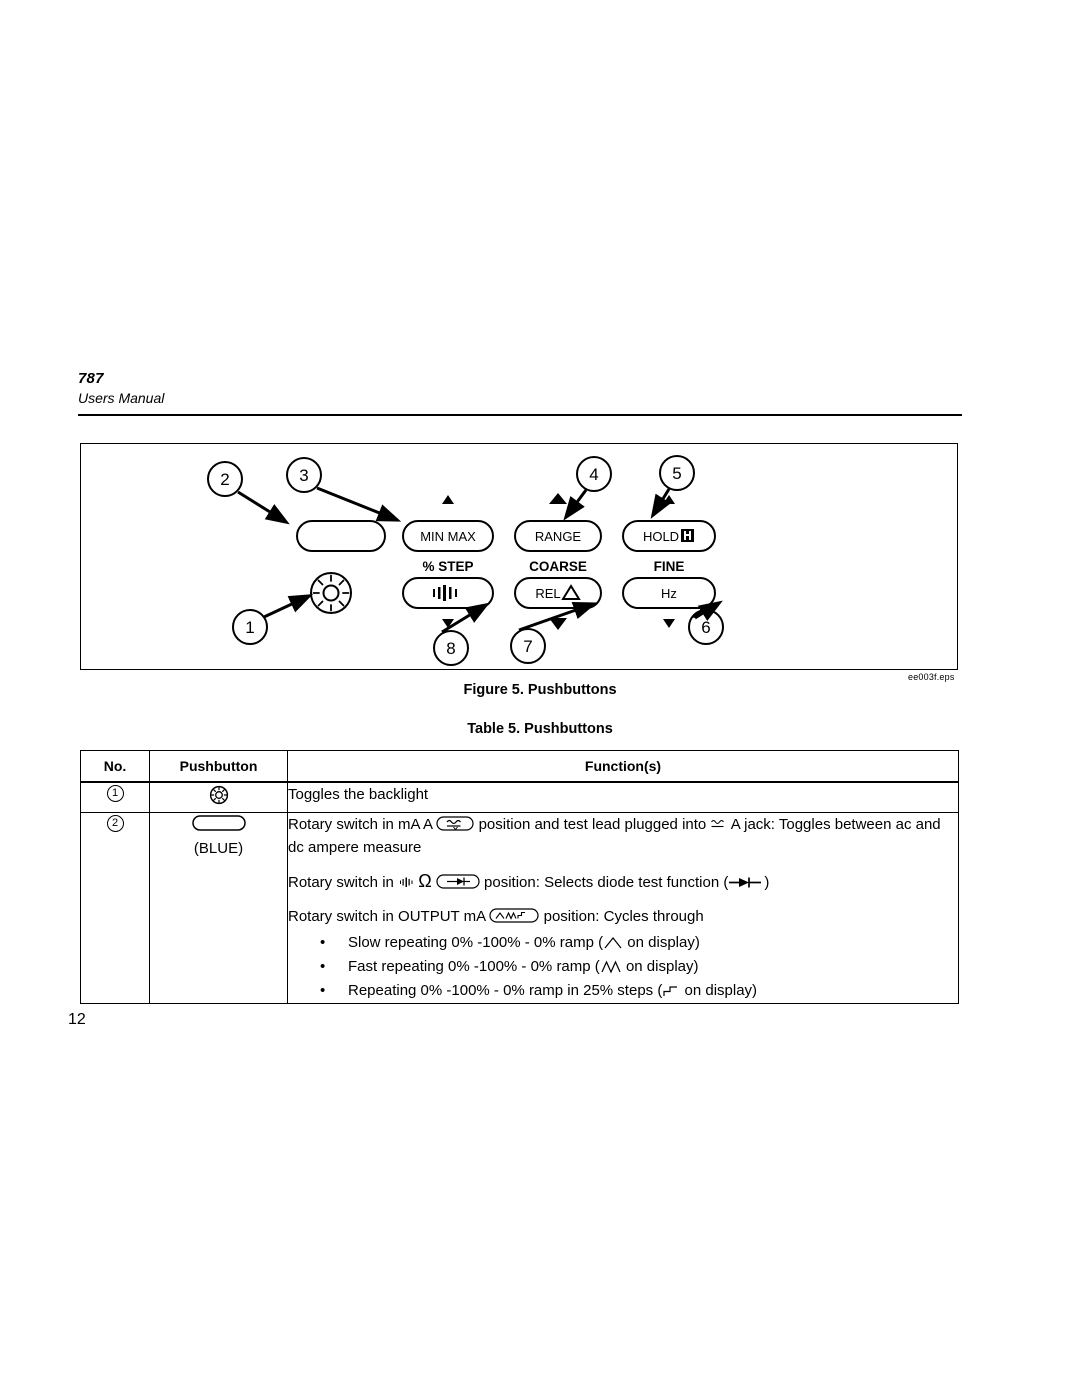  What do you see at coordinates (447, 566) in the screenshot?
I see `figure-percent-step-label: % STEP` at bounding box center [447, 566].